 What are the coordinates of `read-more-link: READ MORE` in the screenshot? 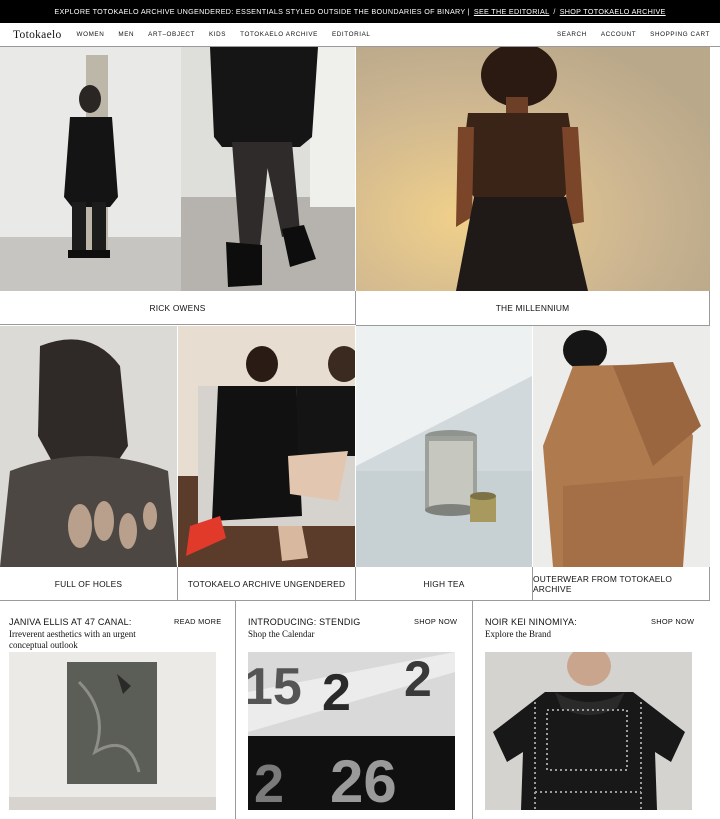 It's located at (197, 621).